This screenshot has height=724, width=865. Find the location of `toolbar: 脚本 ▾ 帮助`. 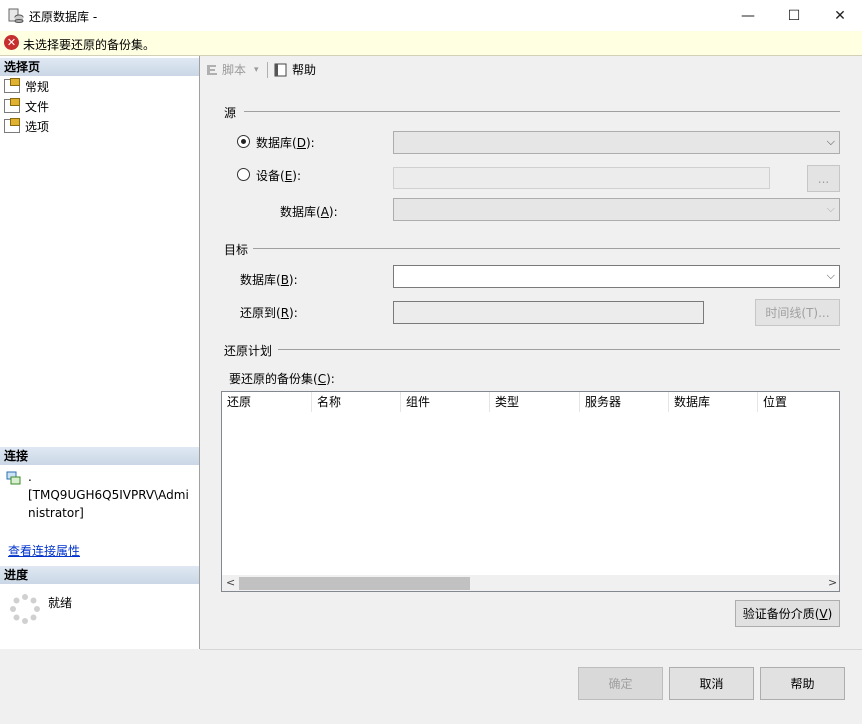

toolbar: 脚本 ▾ 帮助 is located at coordinates (531, 69).